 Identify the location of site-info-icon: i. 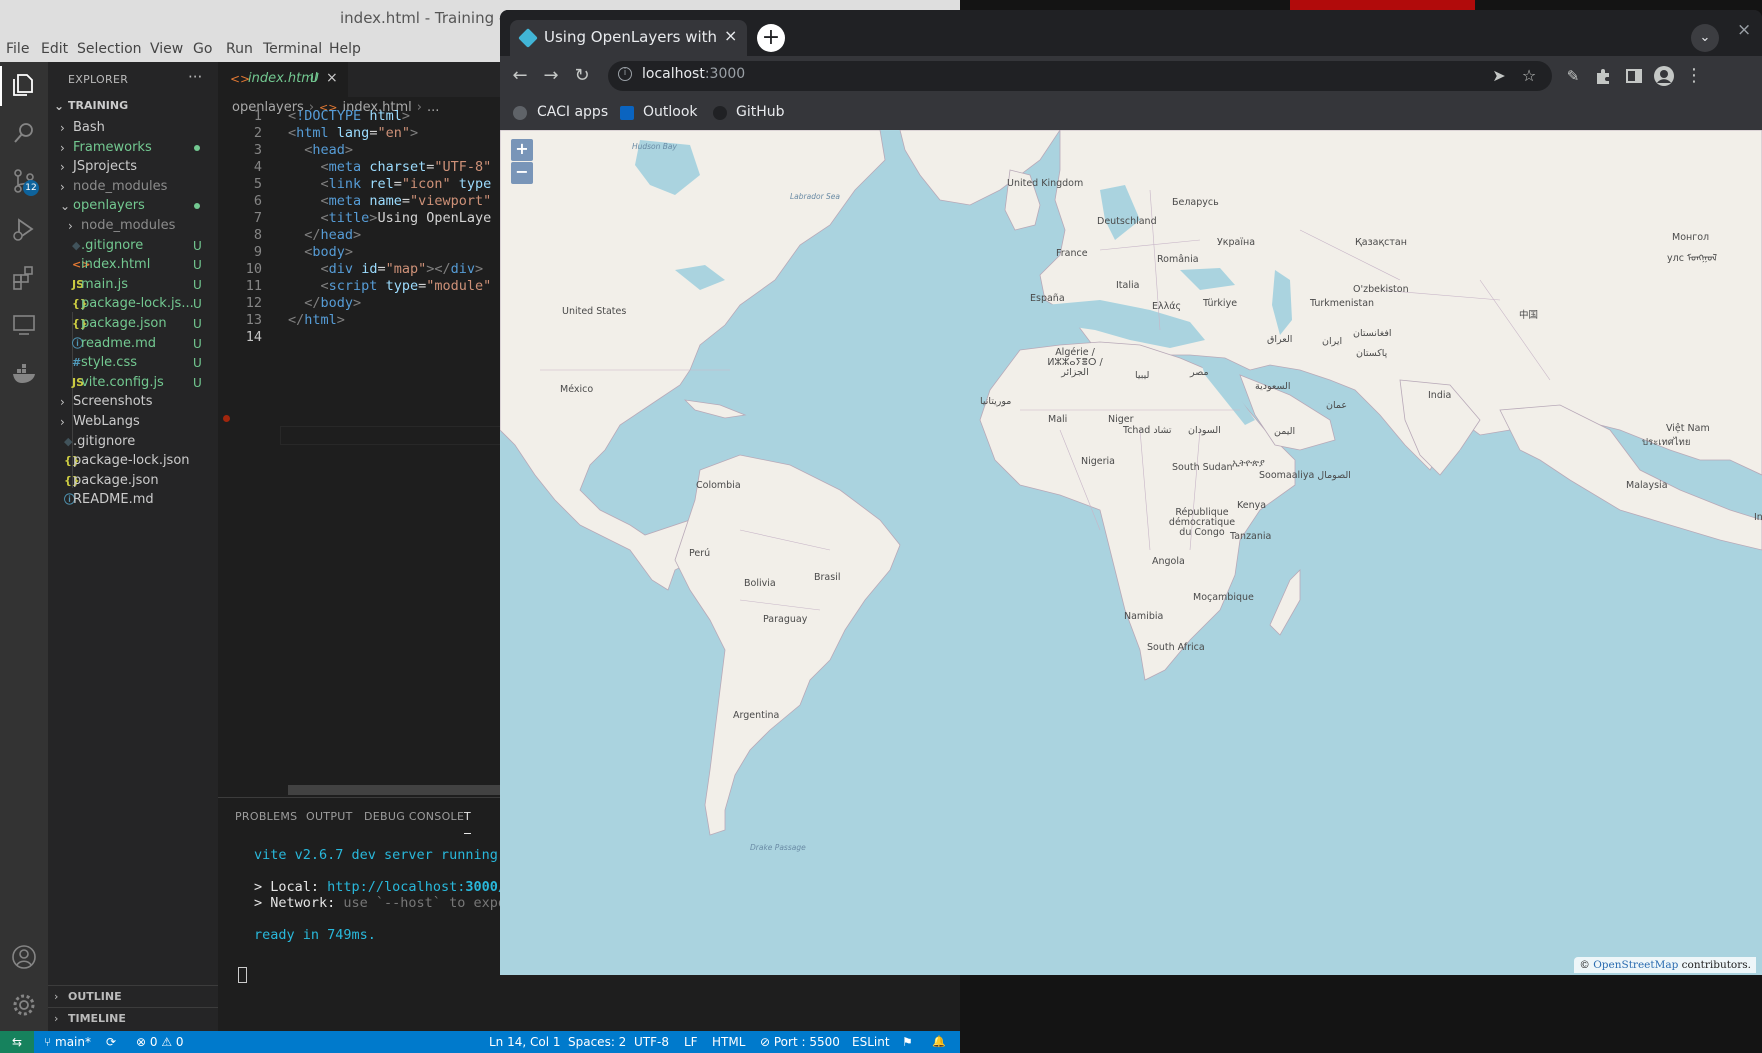
(625, 74).